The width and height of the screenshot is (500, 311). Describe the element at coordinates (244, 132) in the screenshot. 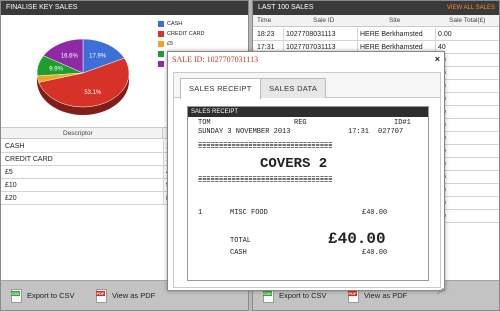

I see `receipt-date: SUNDAY 3 NOVEMBER 2013` at that location.